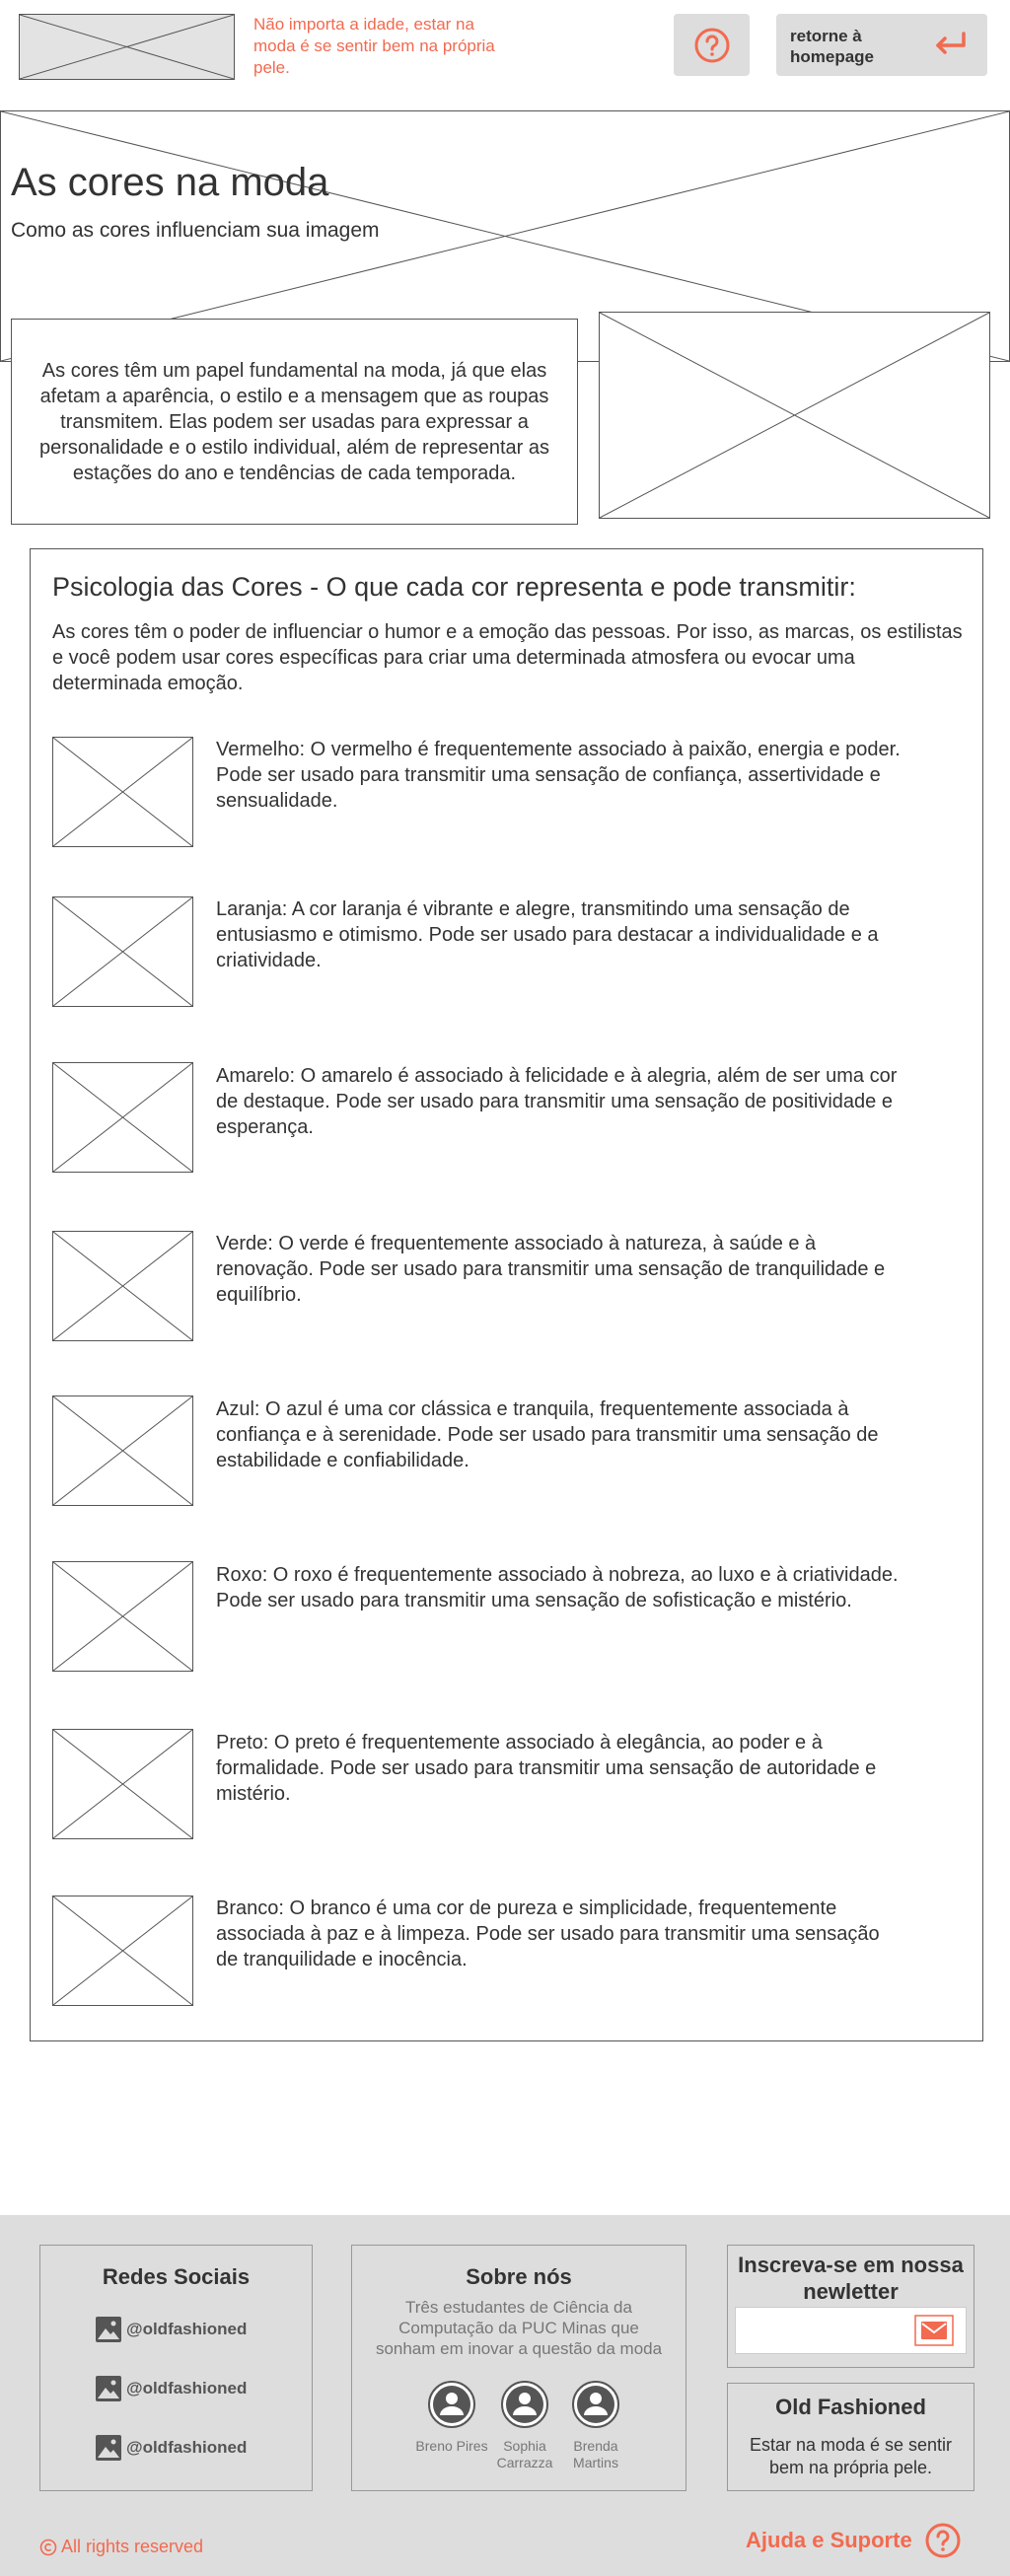 The image size is (1010, 2576). What do you see at coordinates (829, 2540) in the screenshot?
I see `support-label: Ajuda e Suporte` at bounding box center [829, 2540].